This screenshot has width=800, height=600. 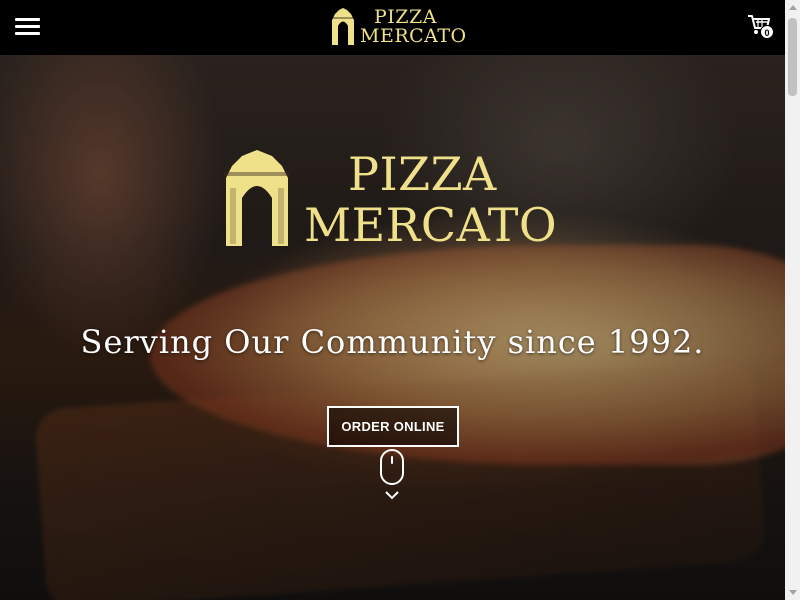 What do you see at coordinates (392, 467) in the screenshot?
I see `scroll-mouse-icon` at bounding box center [392, 467].